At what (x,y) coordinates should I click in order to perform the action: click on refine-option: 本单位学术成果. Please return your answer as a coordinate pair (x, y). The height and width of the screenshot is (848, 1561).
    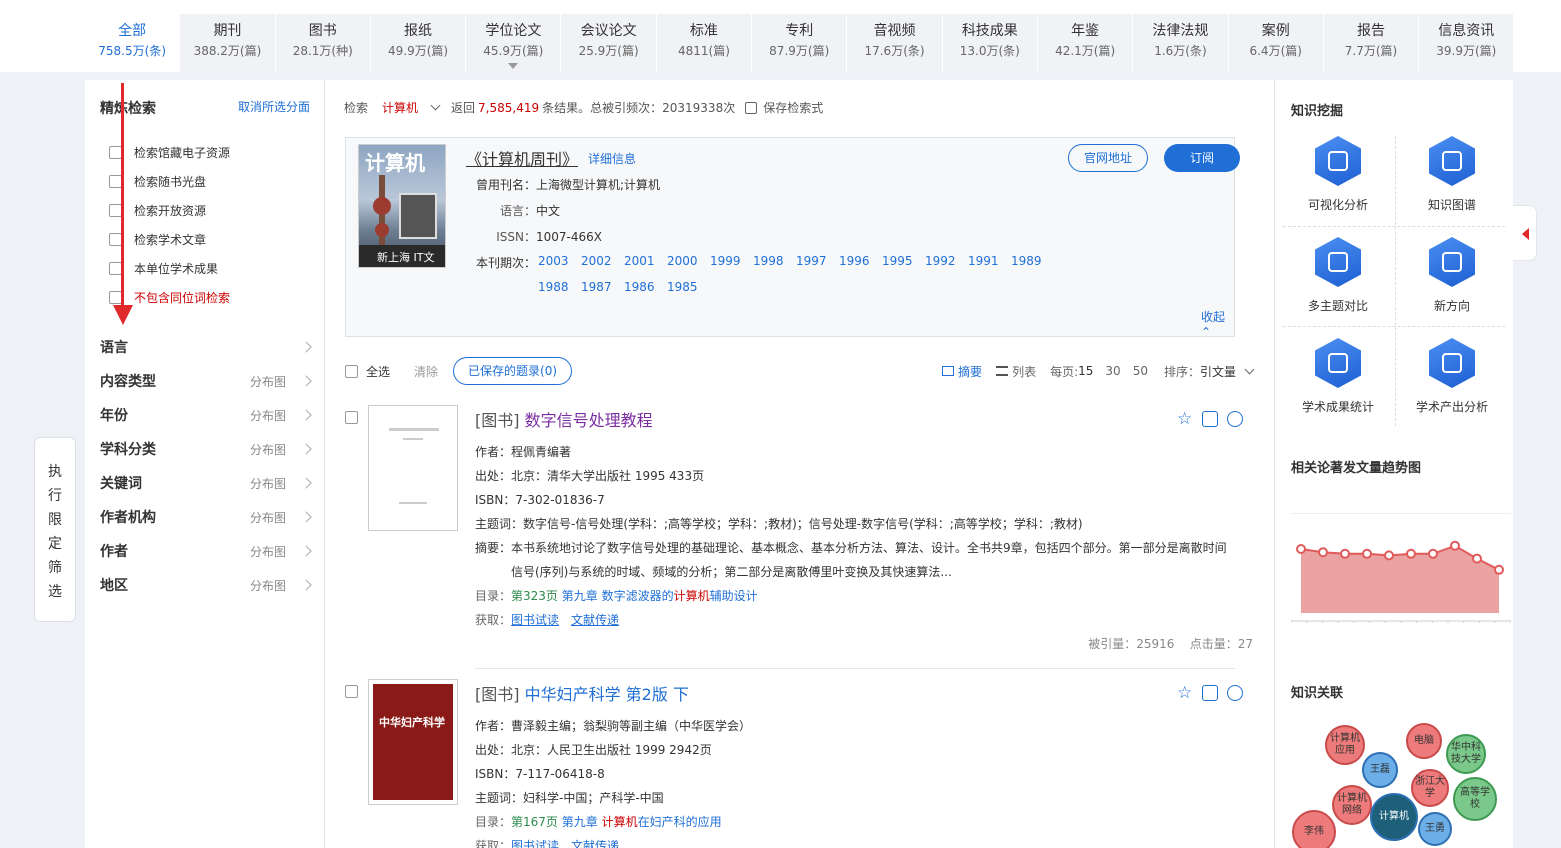
    Looking at the image, I should click on (169, 268).